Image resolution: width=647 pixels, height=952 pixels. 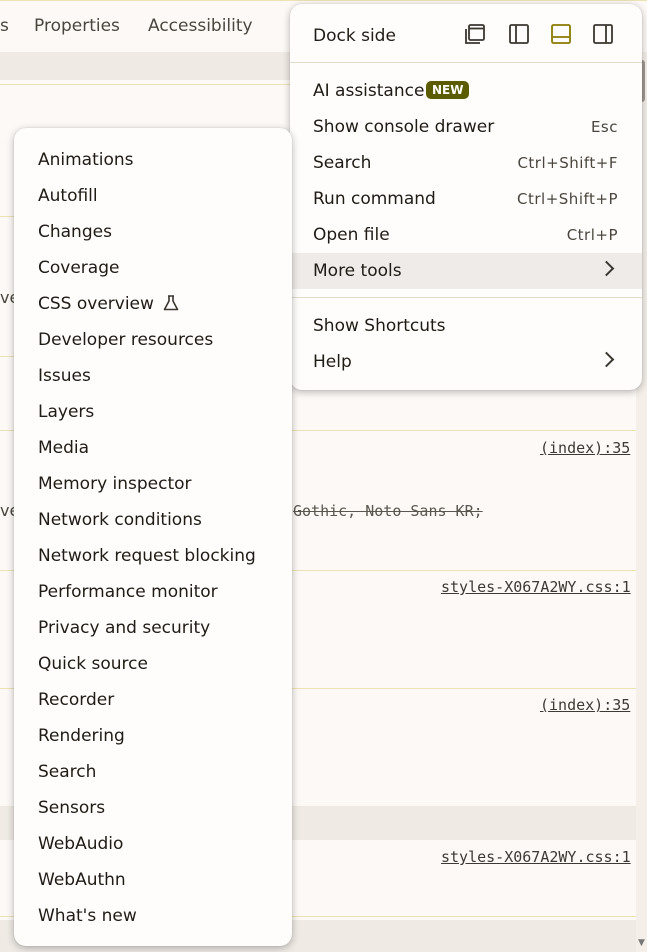 I want to click on submenu-item-search: Search, so click(x=67, y=772).